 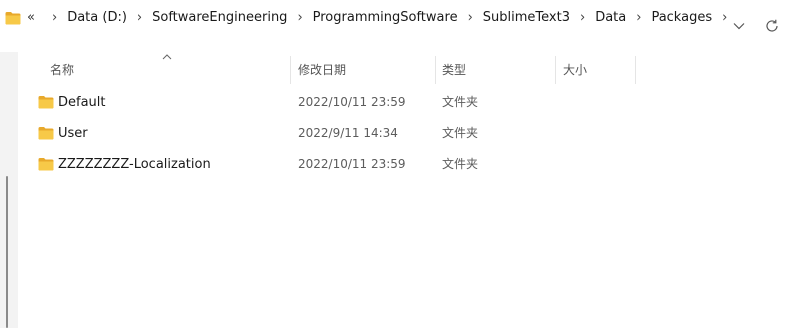 I want to click on list-item: Default 2022/10/11 23:59 文件夹, so click(x=340, y=102).